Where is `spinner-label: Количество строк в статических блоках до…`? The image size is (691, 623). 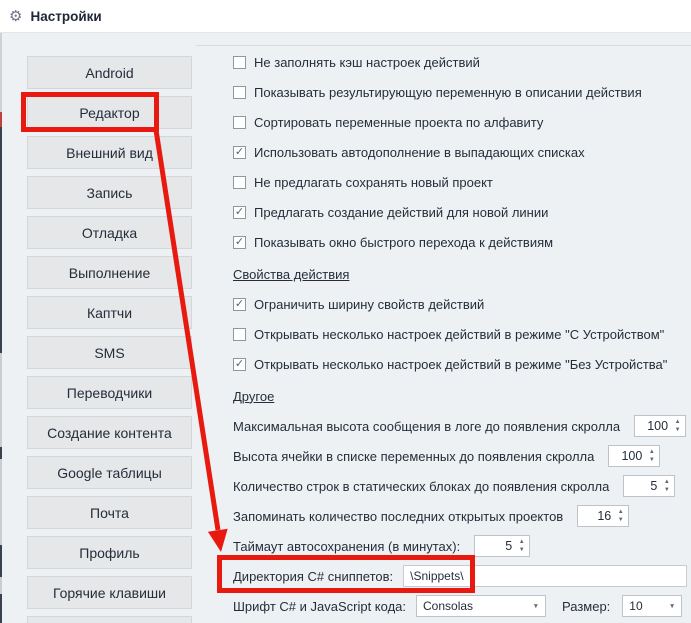 spinner-label: Количество строк в статических блоках до… is located at coordinates (421, 486).